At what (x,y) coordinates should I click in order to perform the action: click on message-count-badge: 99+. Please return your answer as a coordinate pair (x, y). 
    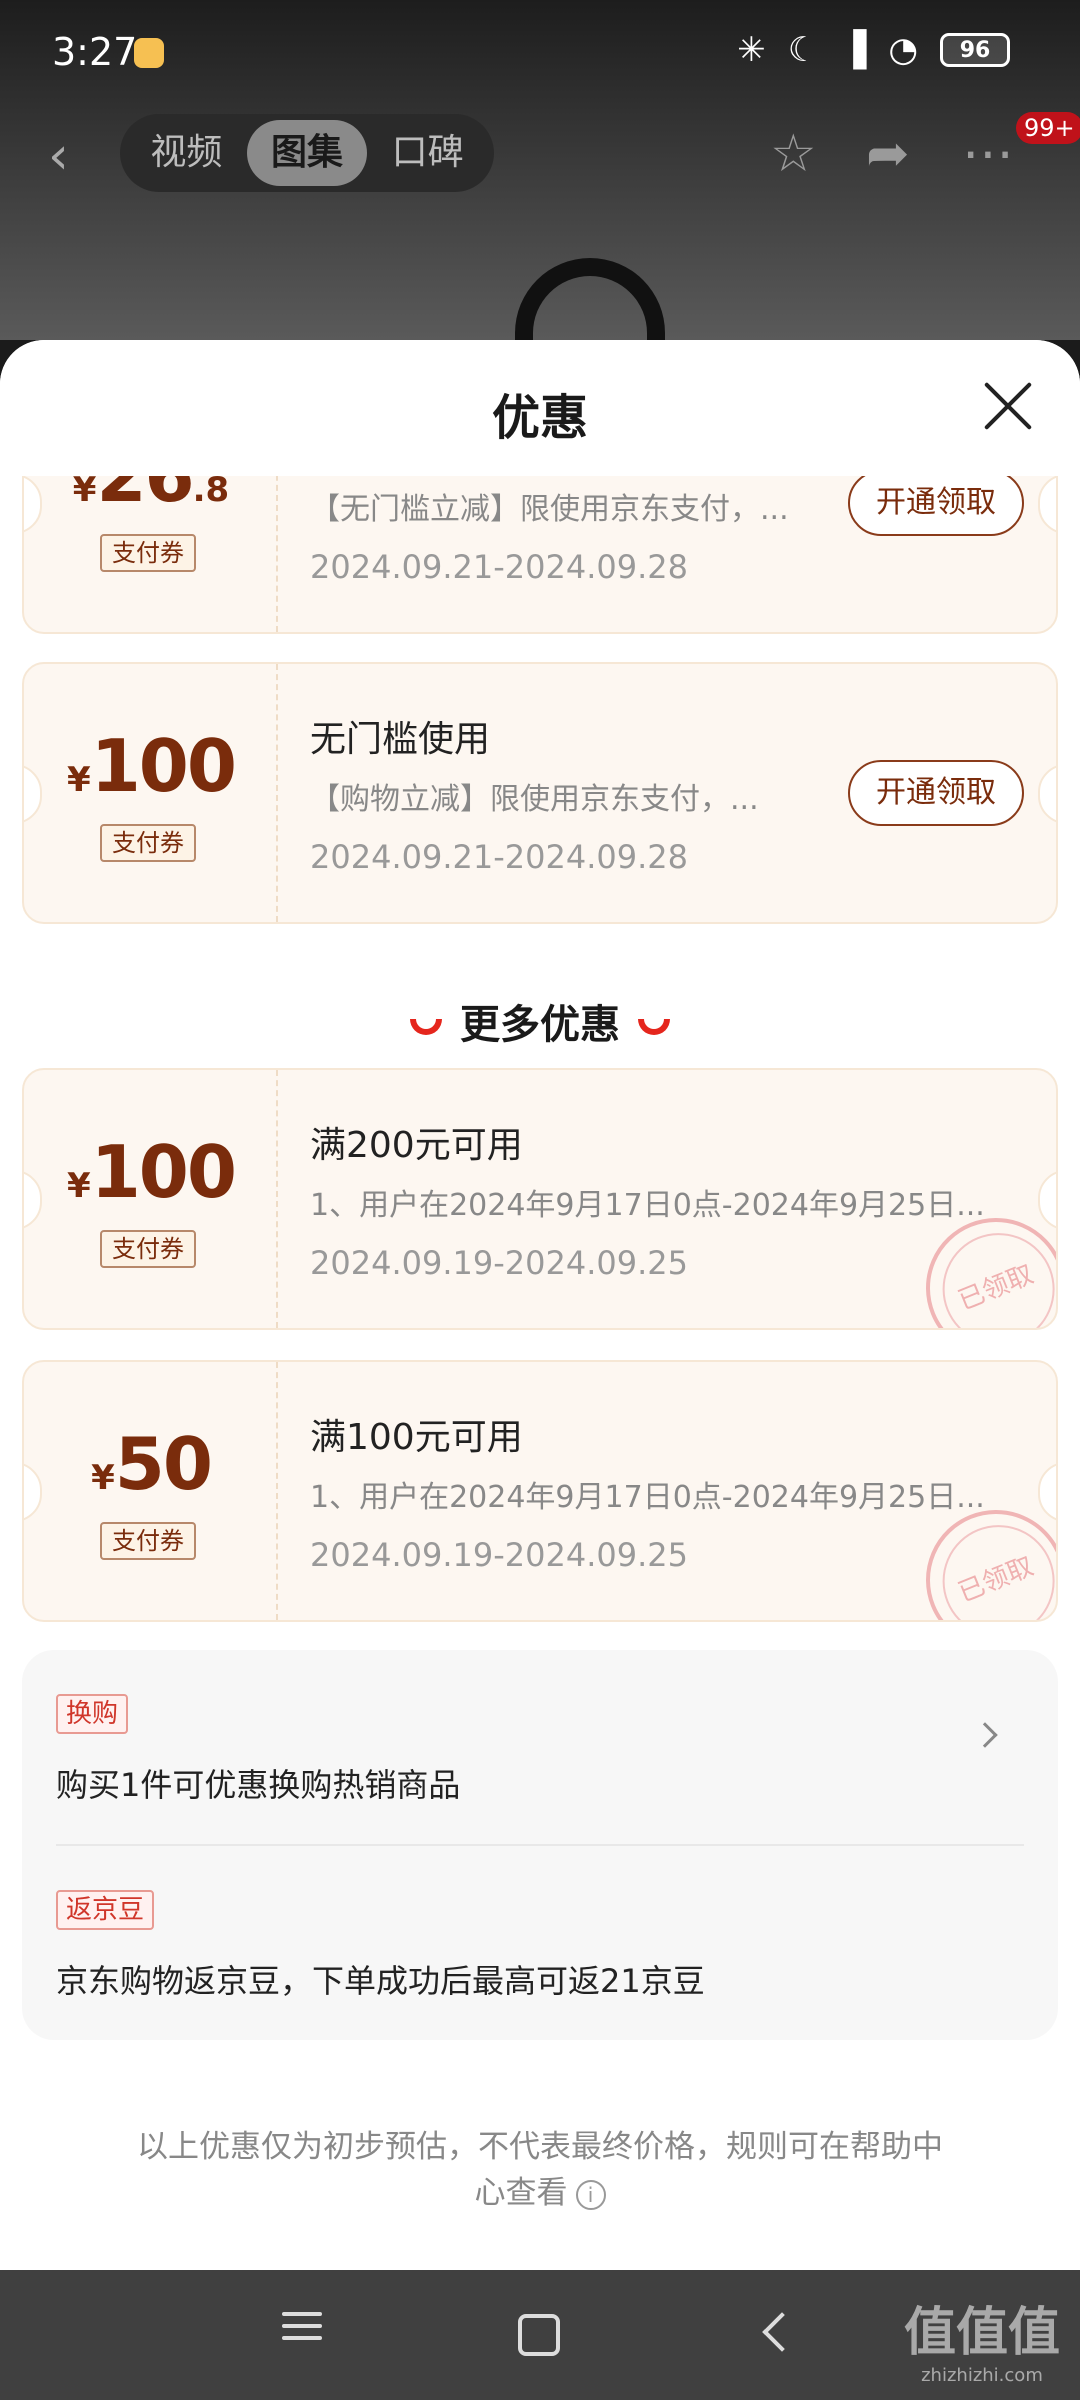
    Looking at the image, I should click on (1048, 128).